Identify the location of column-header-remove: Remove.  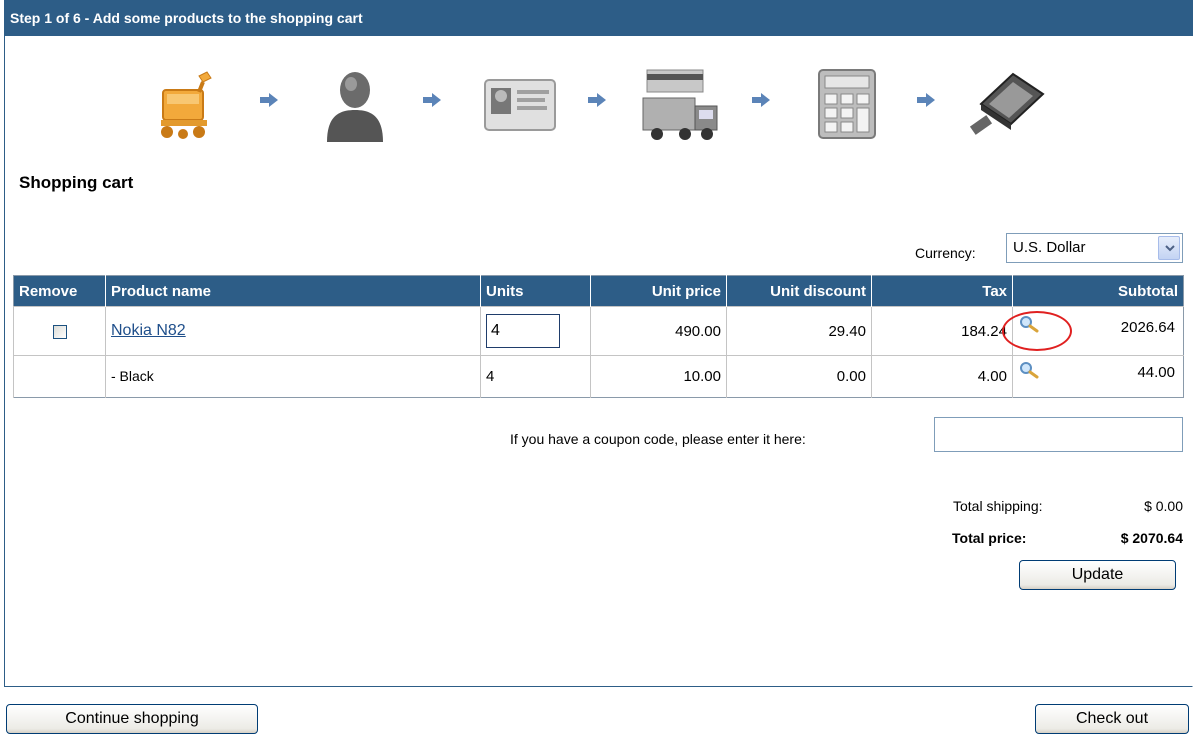
(59, 291).